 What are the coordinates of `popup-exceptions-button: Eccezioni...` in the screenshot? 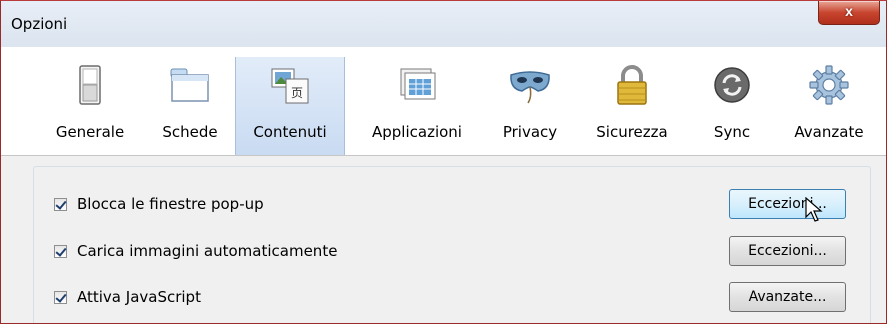 It's located at (787, 204).